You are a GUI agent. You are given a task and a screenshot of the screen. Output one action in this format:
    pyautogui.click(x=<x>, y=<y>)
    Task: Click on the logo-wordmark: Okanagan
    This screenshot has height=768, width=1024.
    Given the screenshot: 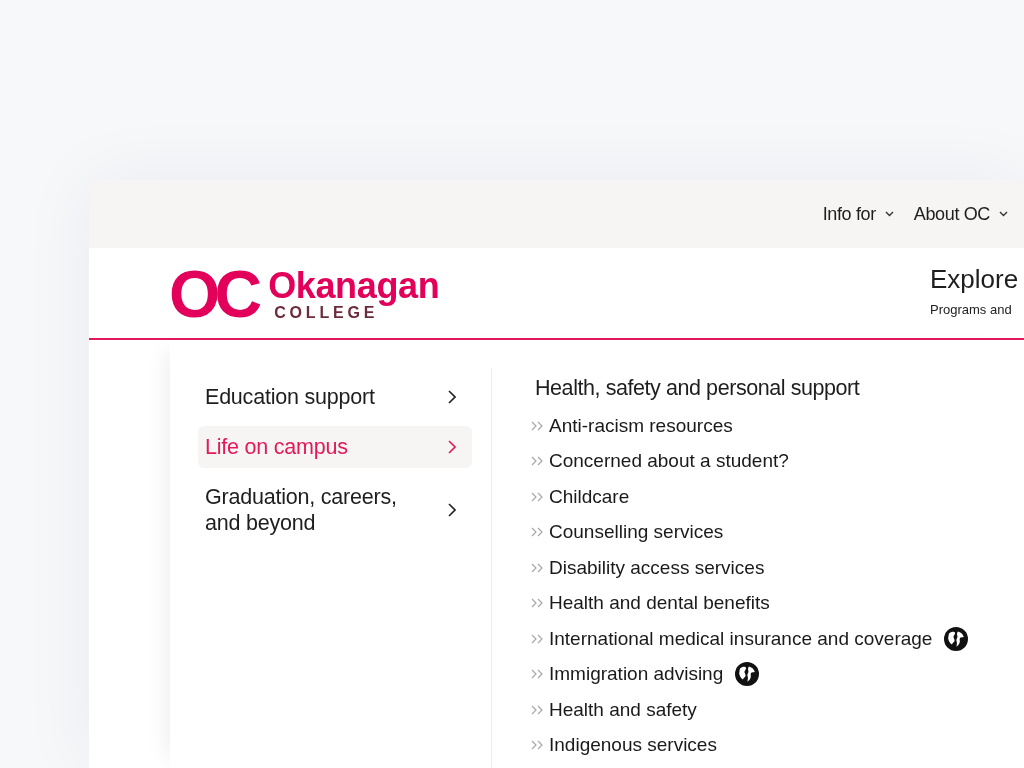 What is the action you would take?
    pyautogui.click(x=354, y=285)
    